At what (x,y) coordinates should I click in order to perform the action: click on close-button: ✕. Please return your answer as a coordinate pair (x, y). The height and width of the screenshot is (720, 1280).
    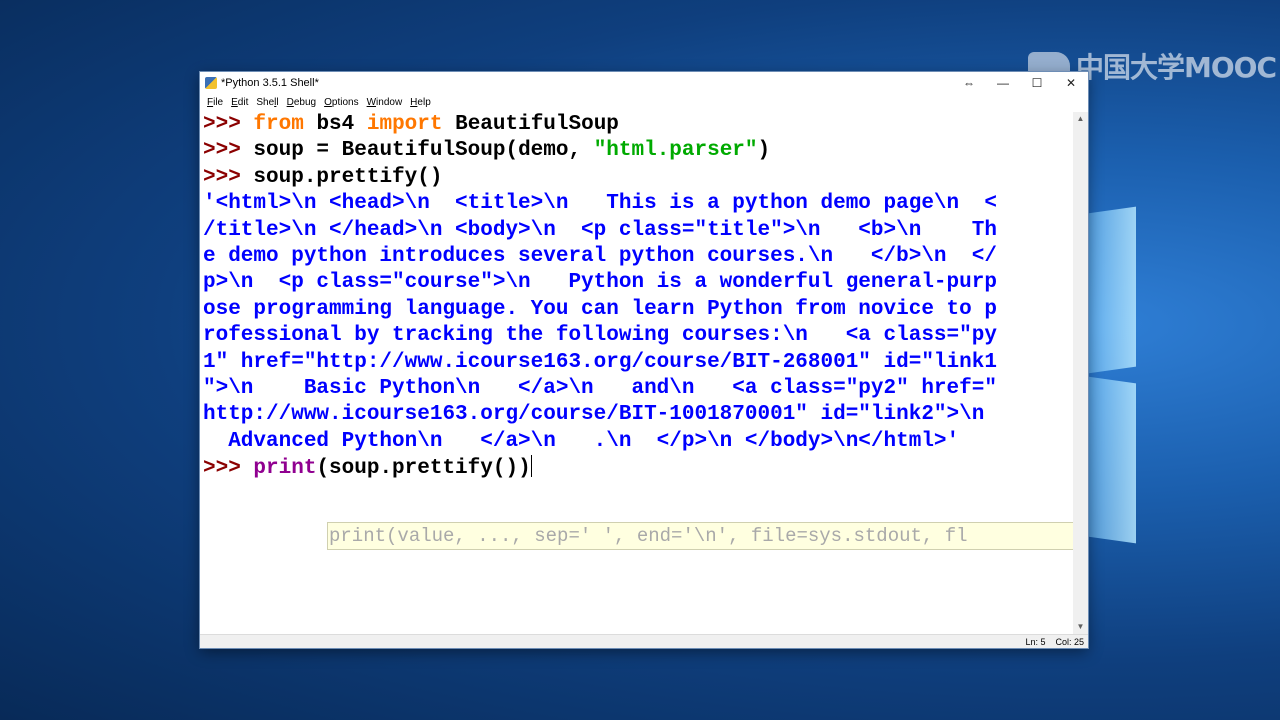
    Looking at the image, I should click on (1071, 83).